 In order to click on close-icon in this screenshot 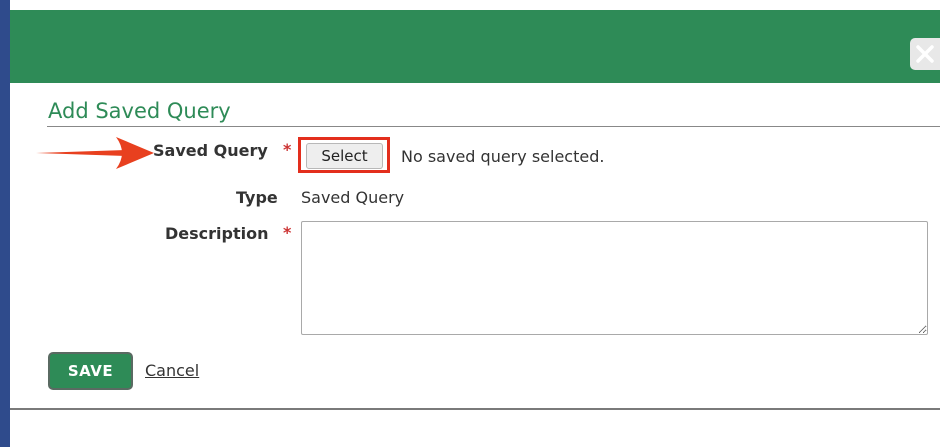, I will do `click(925, 54)`.